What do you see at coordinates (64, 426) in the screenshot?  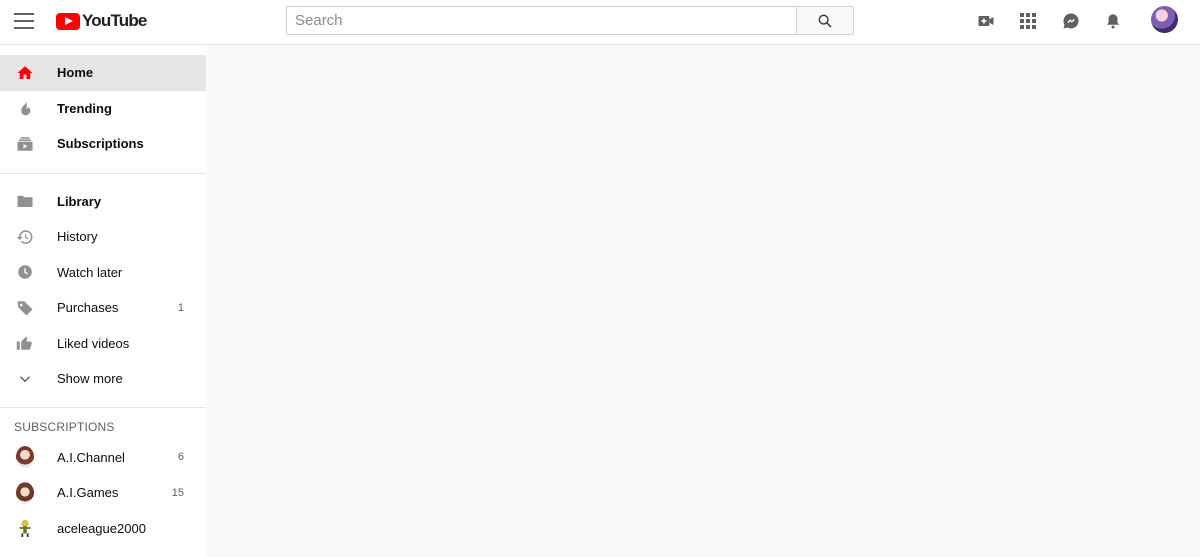 I see `subscriptions-heading: SUBSCRIPTIONS` at bounding box center [64, 426].